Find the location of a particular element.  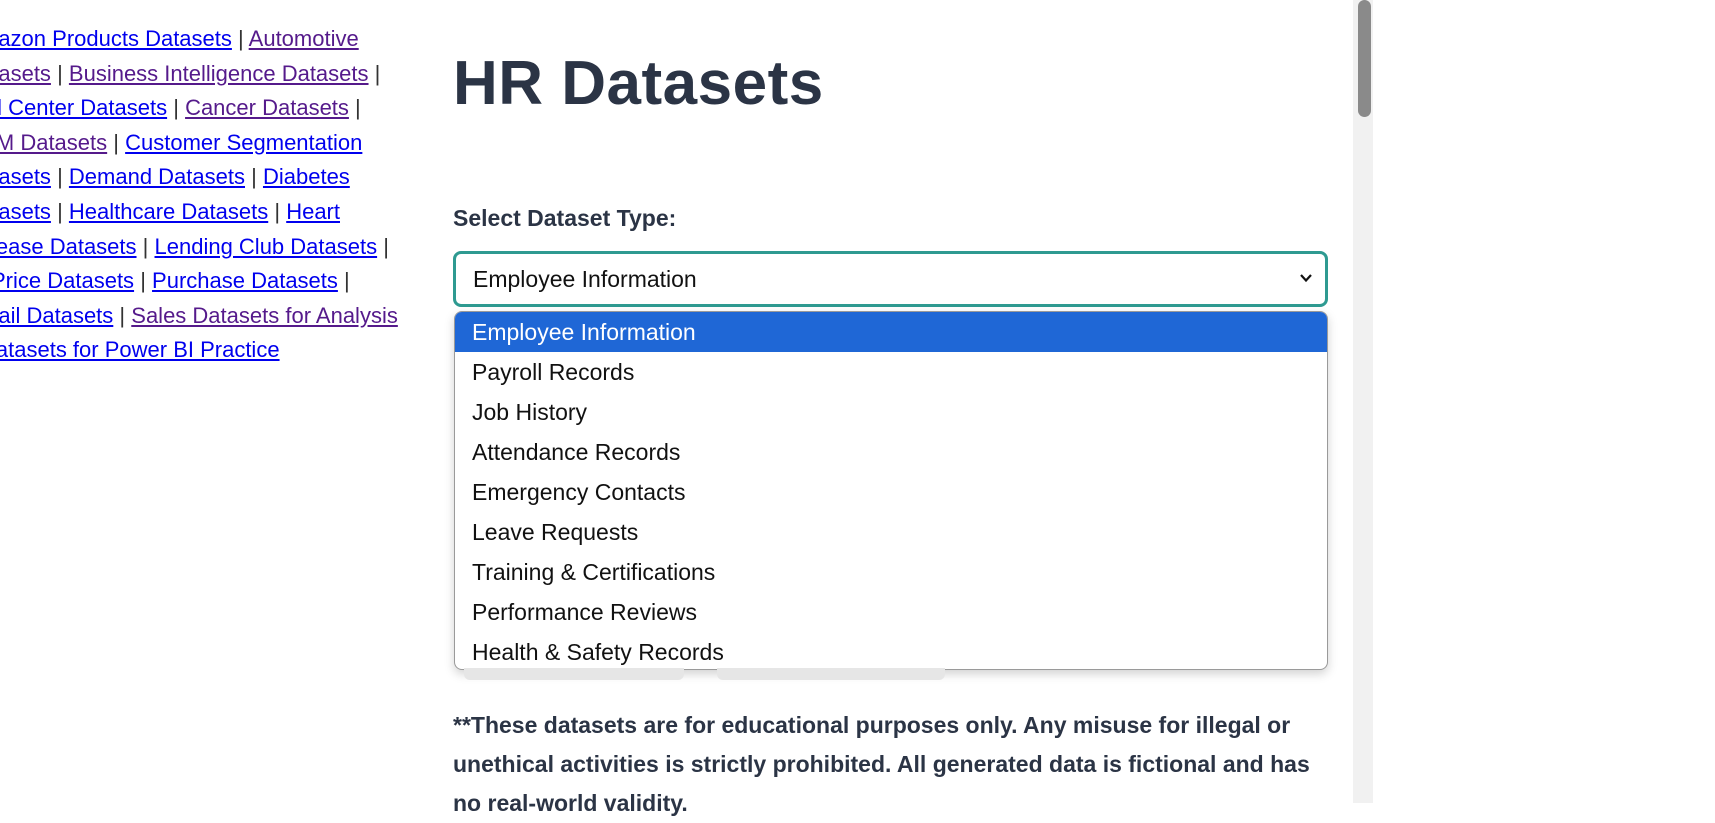

option-job-history: Job History is located at coordinates (891, 412).